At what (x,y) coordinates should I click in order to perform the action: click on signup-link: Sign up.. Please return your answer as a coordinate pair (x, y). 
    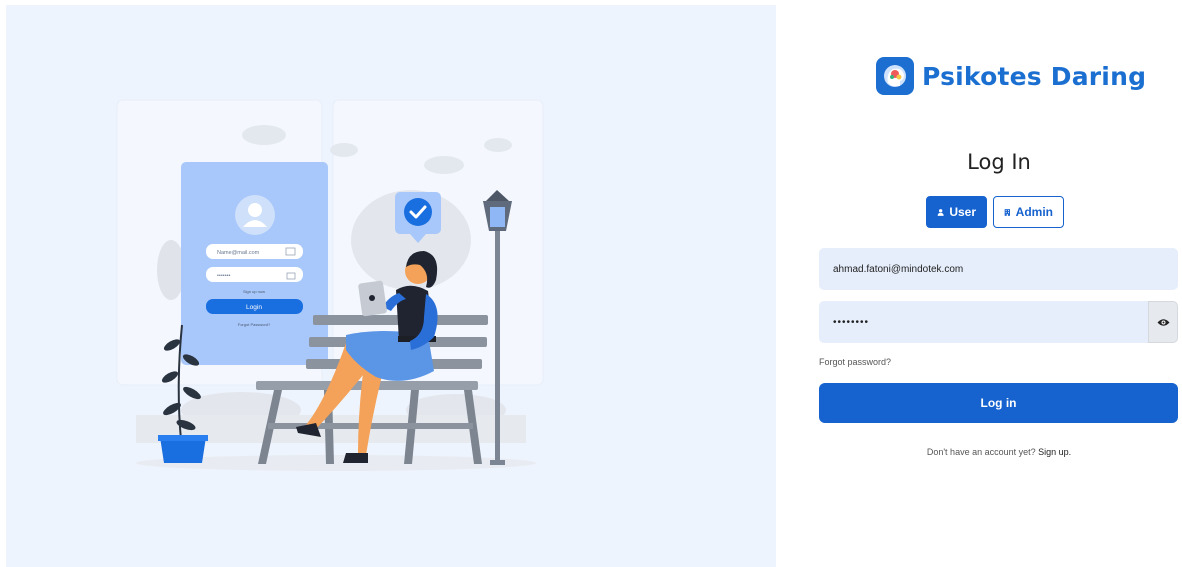
    Looking at the image, I should click on (1054, 452).